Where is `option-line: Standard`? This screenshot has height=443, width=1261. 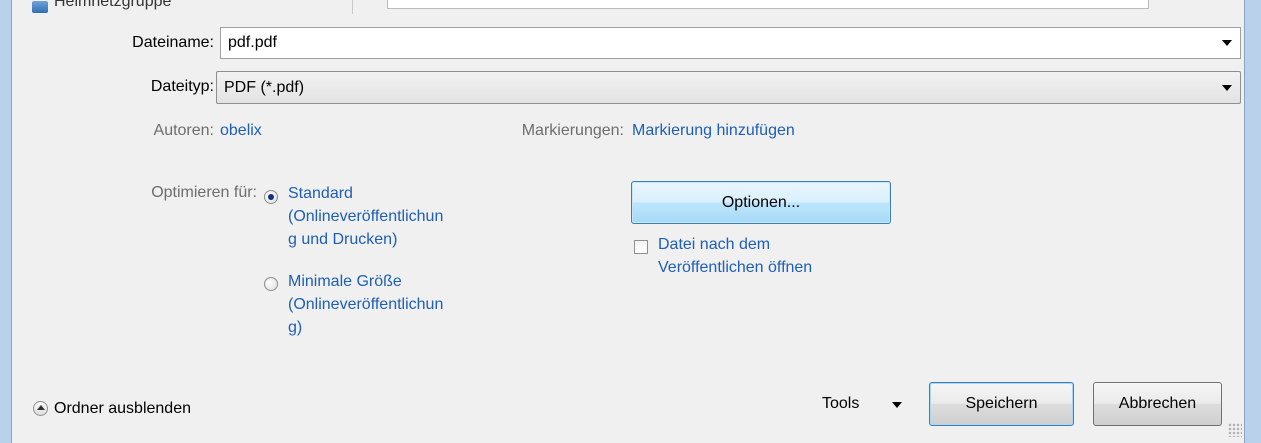 option-line: Standard is located at coordinates (320, 193).